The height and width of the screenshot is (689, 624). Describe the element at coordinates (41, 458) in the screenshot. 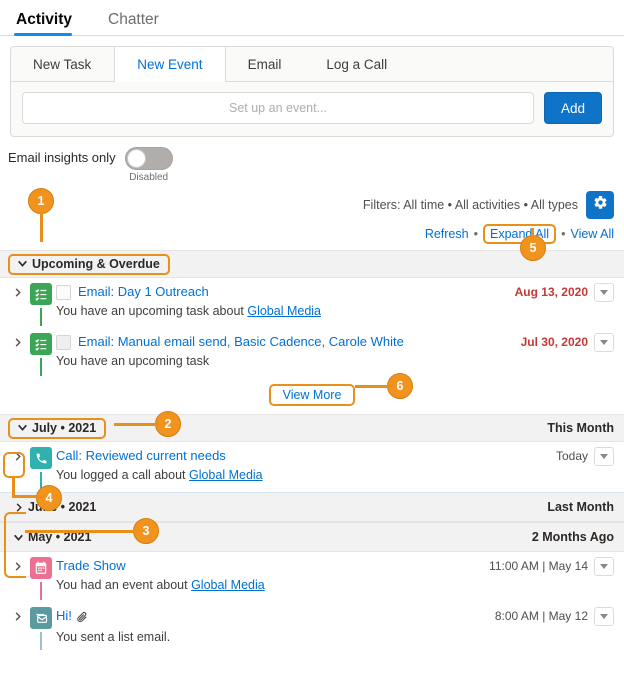

I see `call-icon` at that location.